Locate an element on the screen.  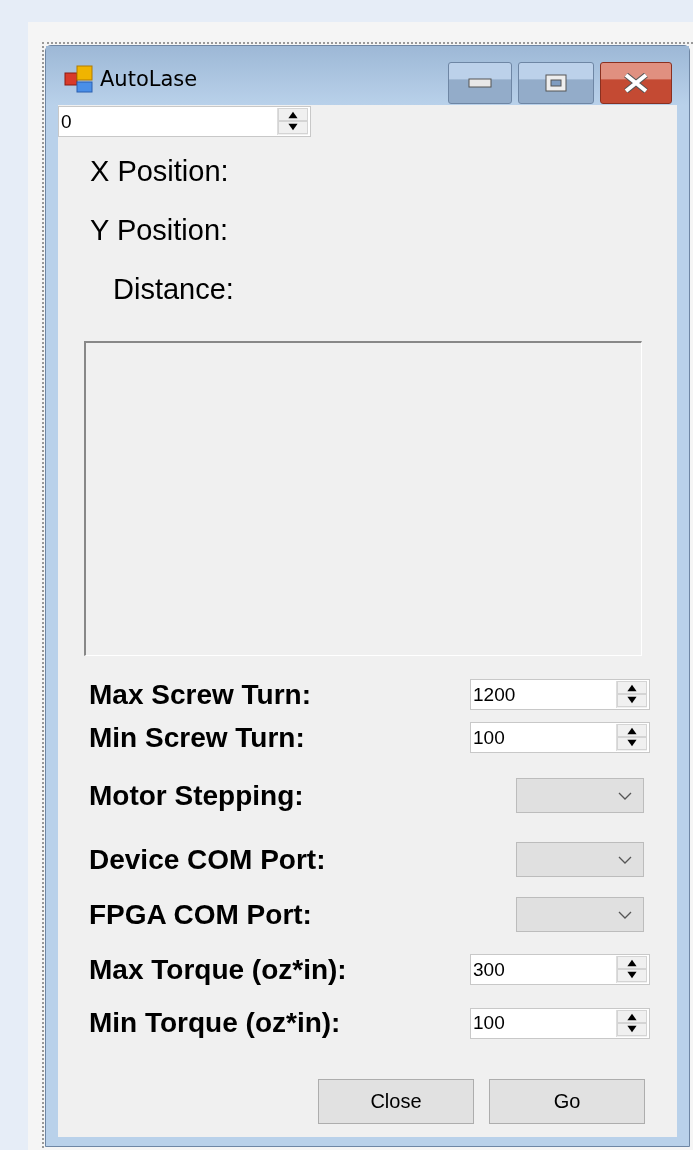
minimize-button is located at coordinates (480, 82).